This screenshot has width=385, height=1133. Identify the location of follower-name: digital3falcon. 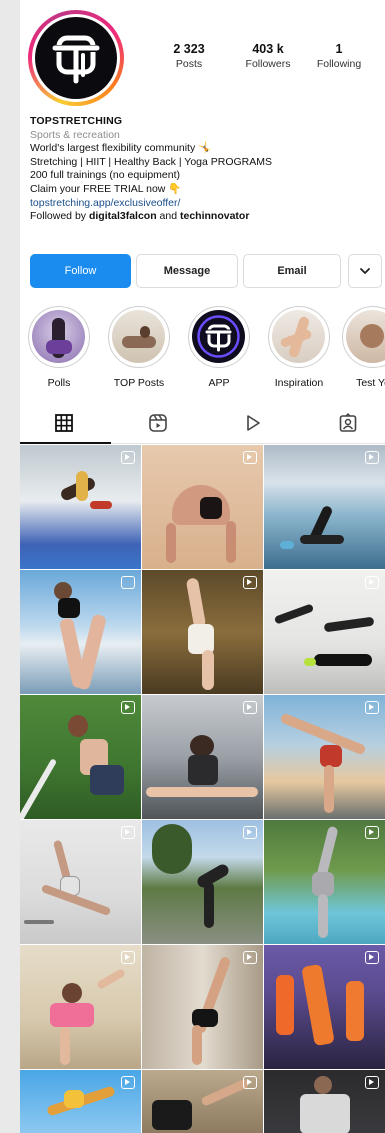
(122, 216).